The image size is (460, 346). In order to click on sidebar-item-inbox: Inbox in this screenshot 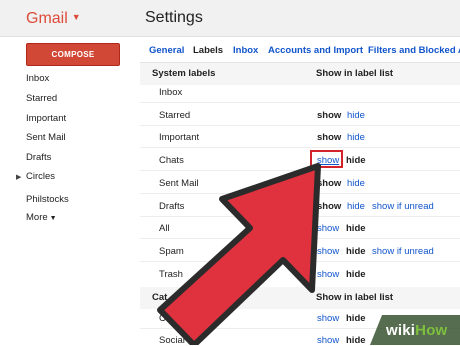, I will do `click(37, 78)`.